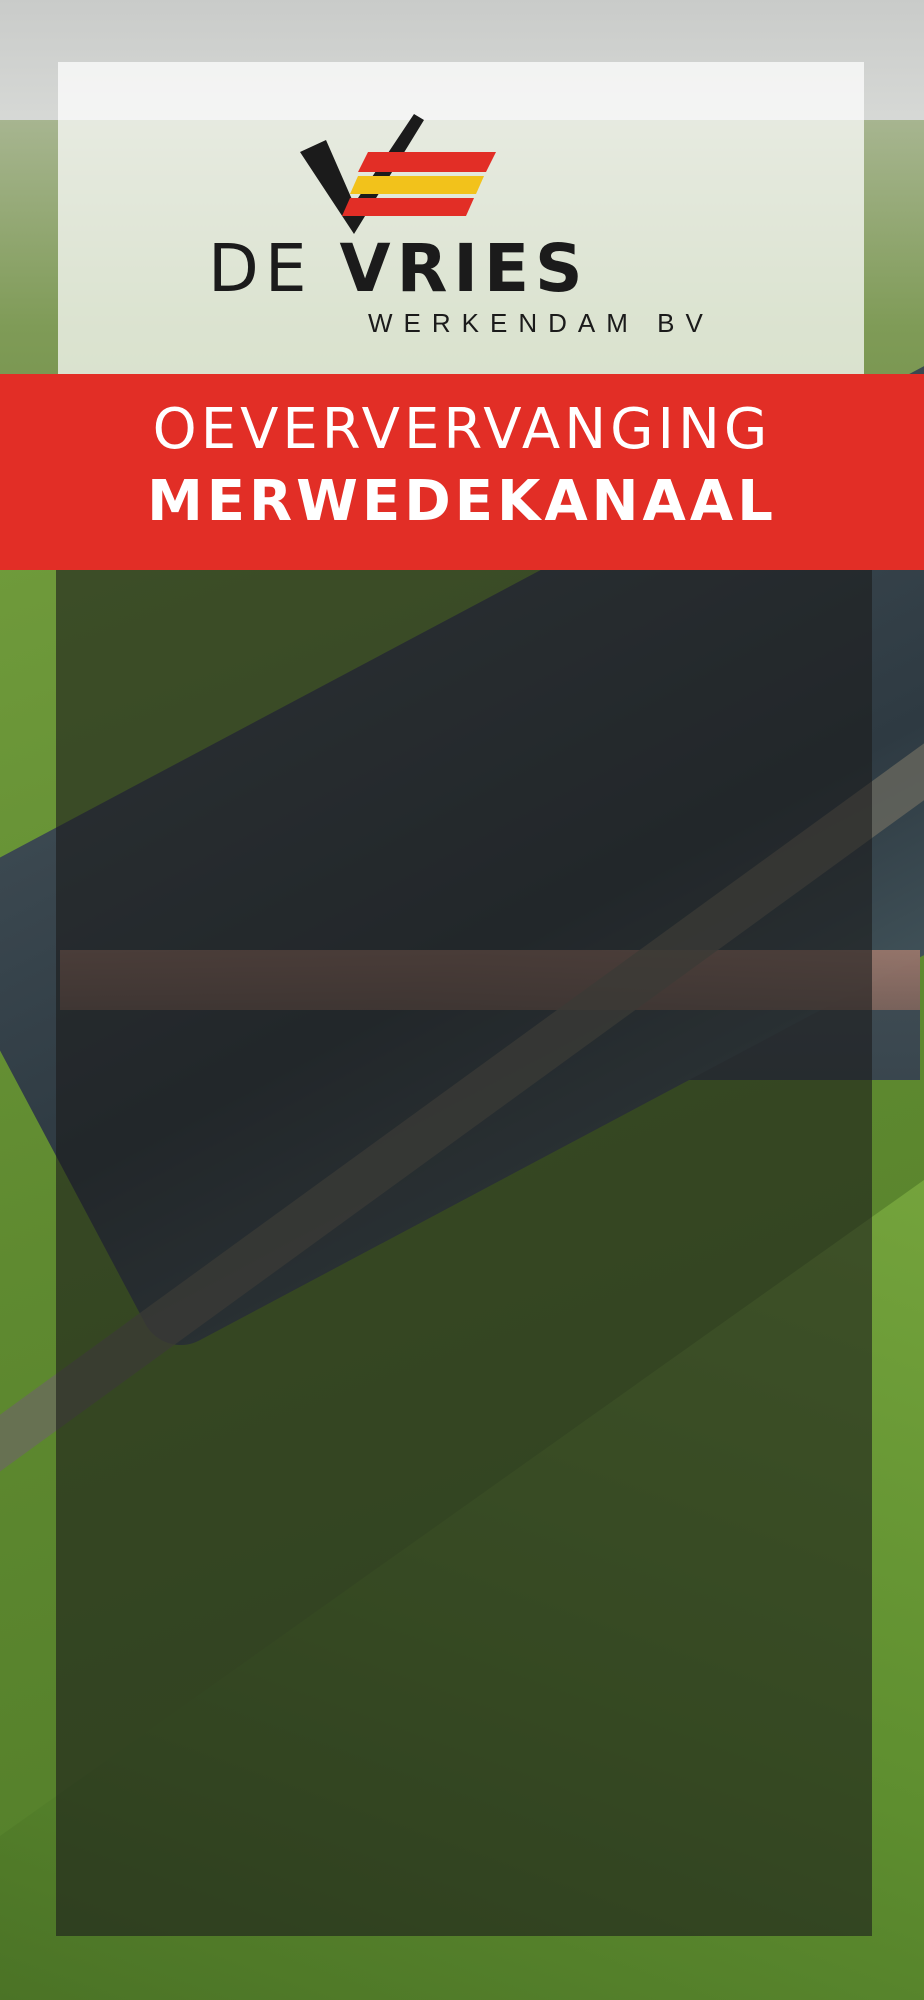 This screenshot has width=924, height=2000. What do you see at coordinates (176, 695) in the screenshot?
I see `menu-item-informatie` at bounding box center [176, 695].